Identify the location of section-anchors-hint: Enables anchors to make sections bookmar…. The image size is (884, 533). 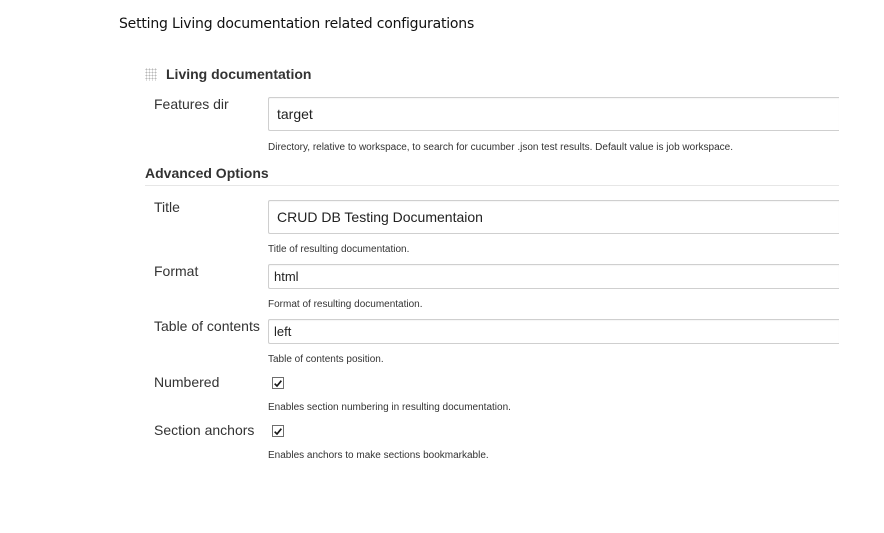
(378, 455).